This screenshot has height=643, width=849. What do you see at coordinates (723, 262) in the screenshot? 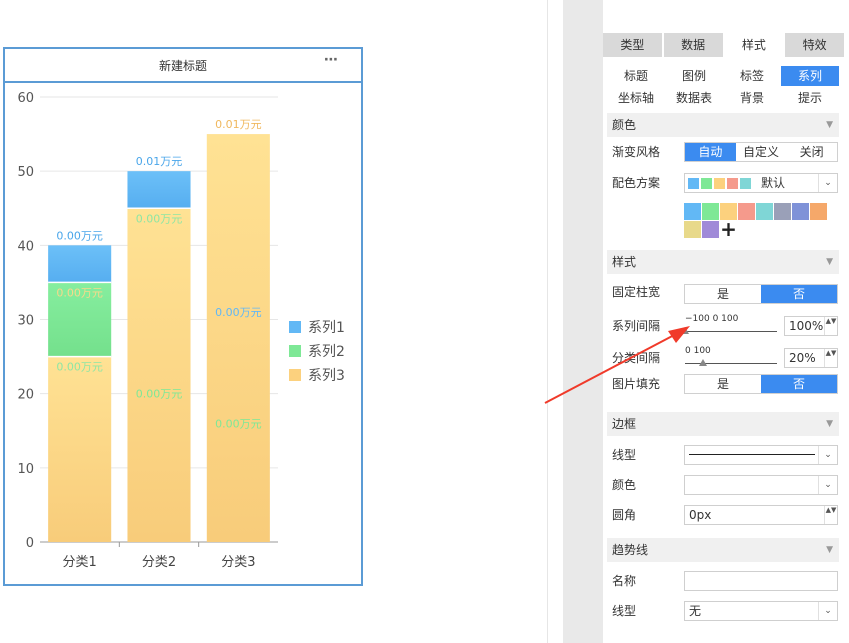
I see `section-style: 样式 ▼` at bounding box center [723, 262].